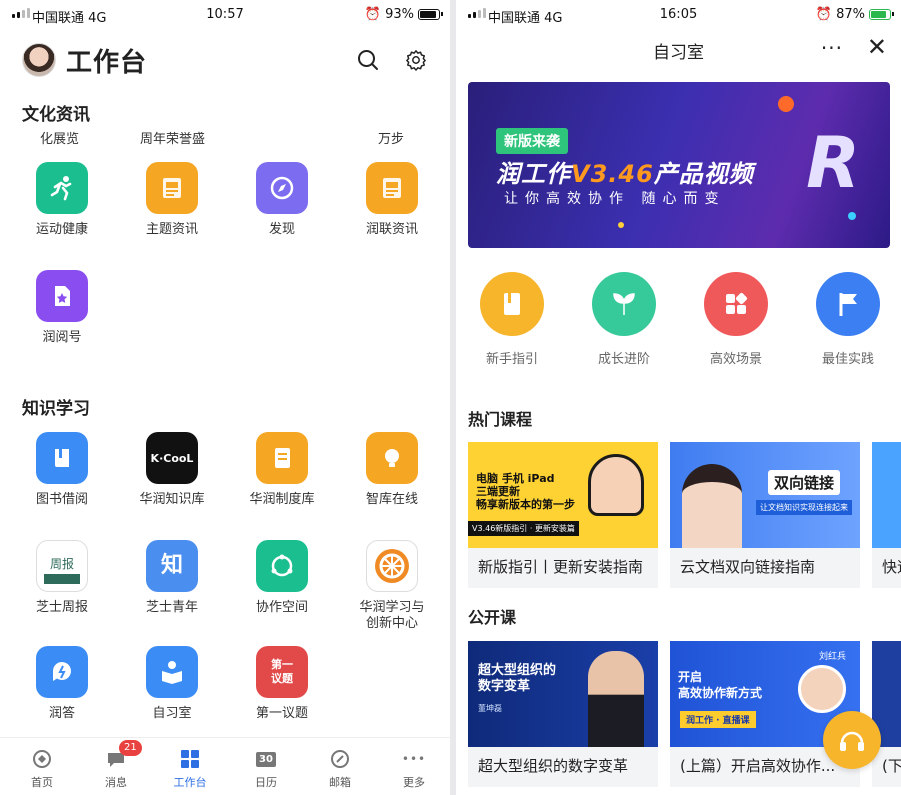 This screenshot has height=795, width=901. Describe the element at coordinates (525, 491) in the screenshot. I see `cover-text: 电脑 手机 iPad 三端更新 畅享新版本的第一步` at that location.